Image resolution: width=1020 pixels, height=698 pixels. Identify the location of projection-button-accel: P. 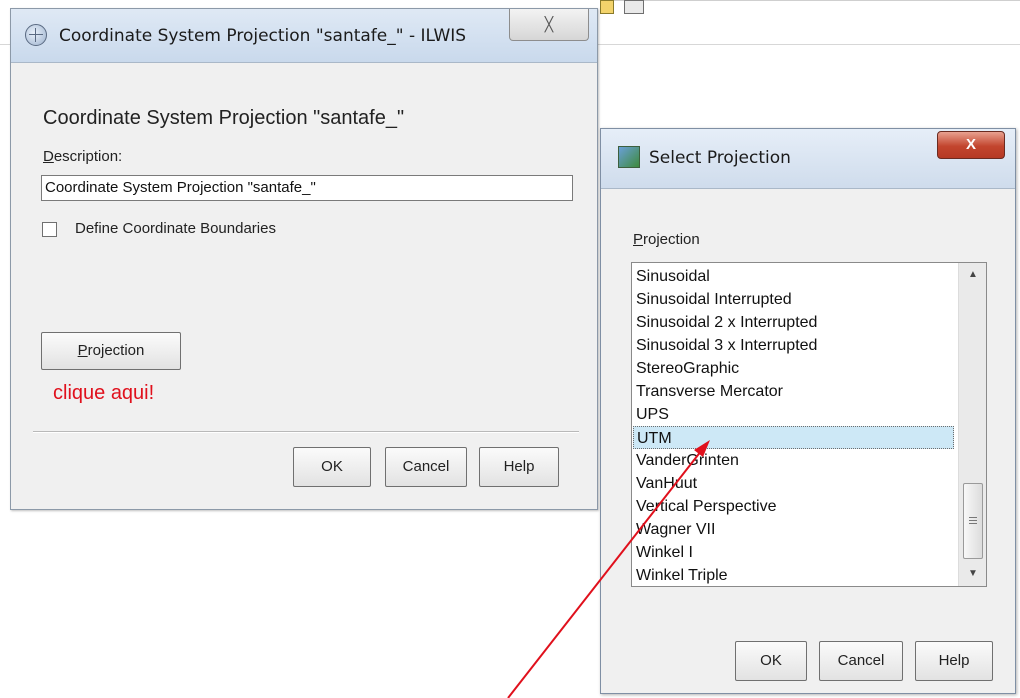
(82, 350).